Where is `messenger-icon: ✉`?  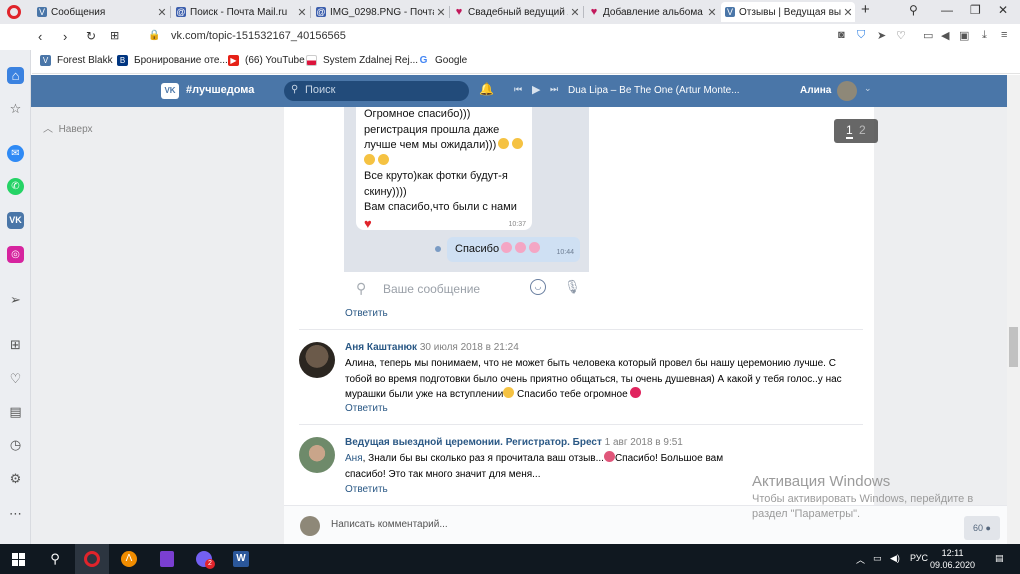
messenger-icon: ✉ is located at coordinates (15, 153).